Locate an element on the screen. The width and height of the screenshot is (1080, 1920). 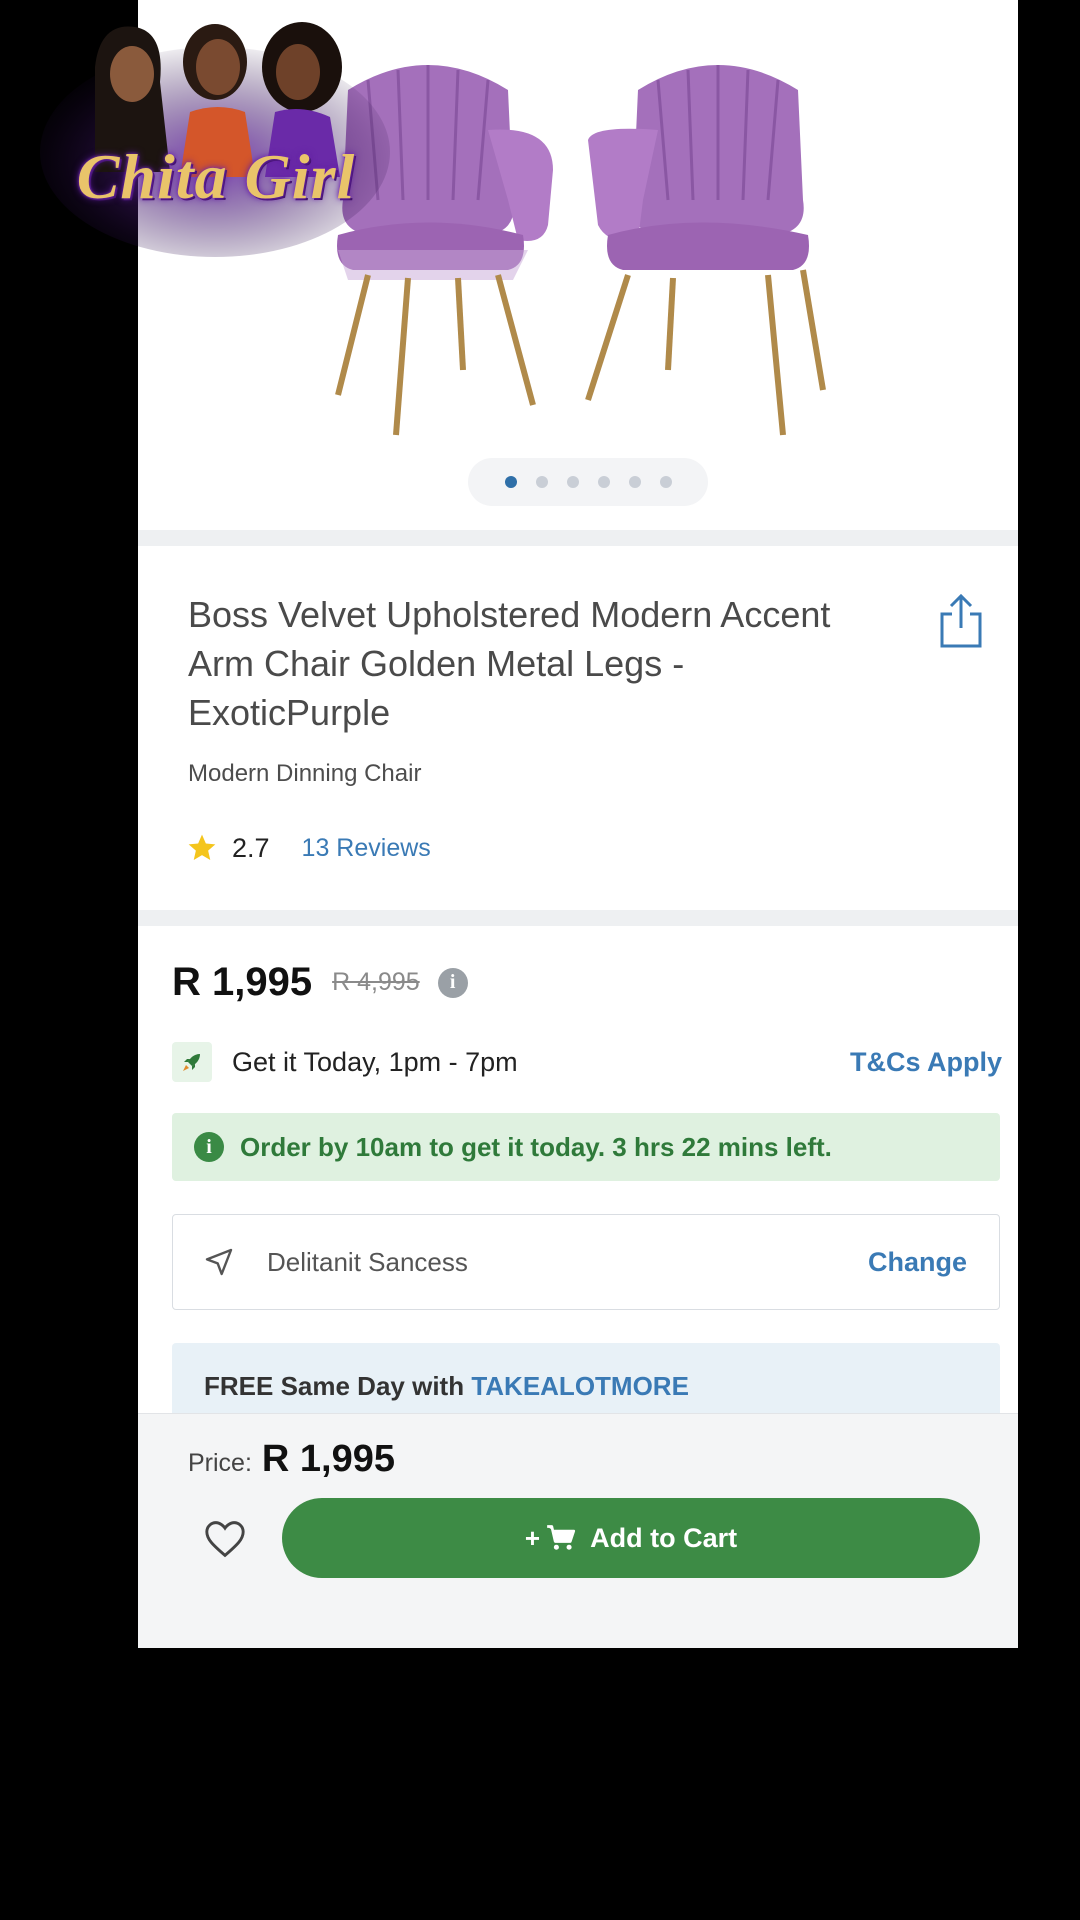
add-to-cart-label: Add to Cart is located at coordinates (664, 1537).